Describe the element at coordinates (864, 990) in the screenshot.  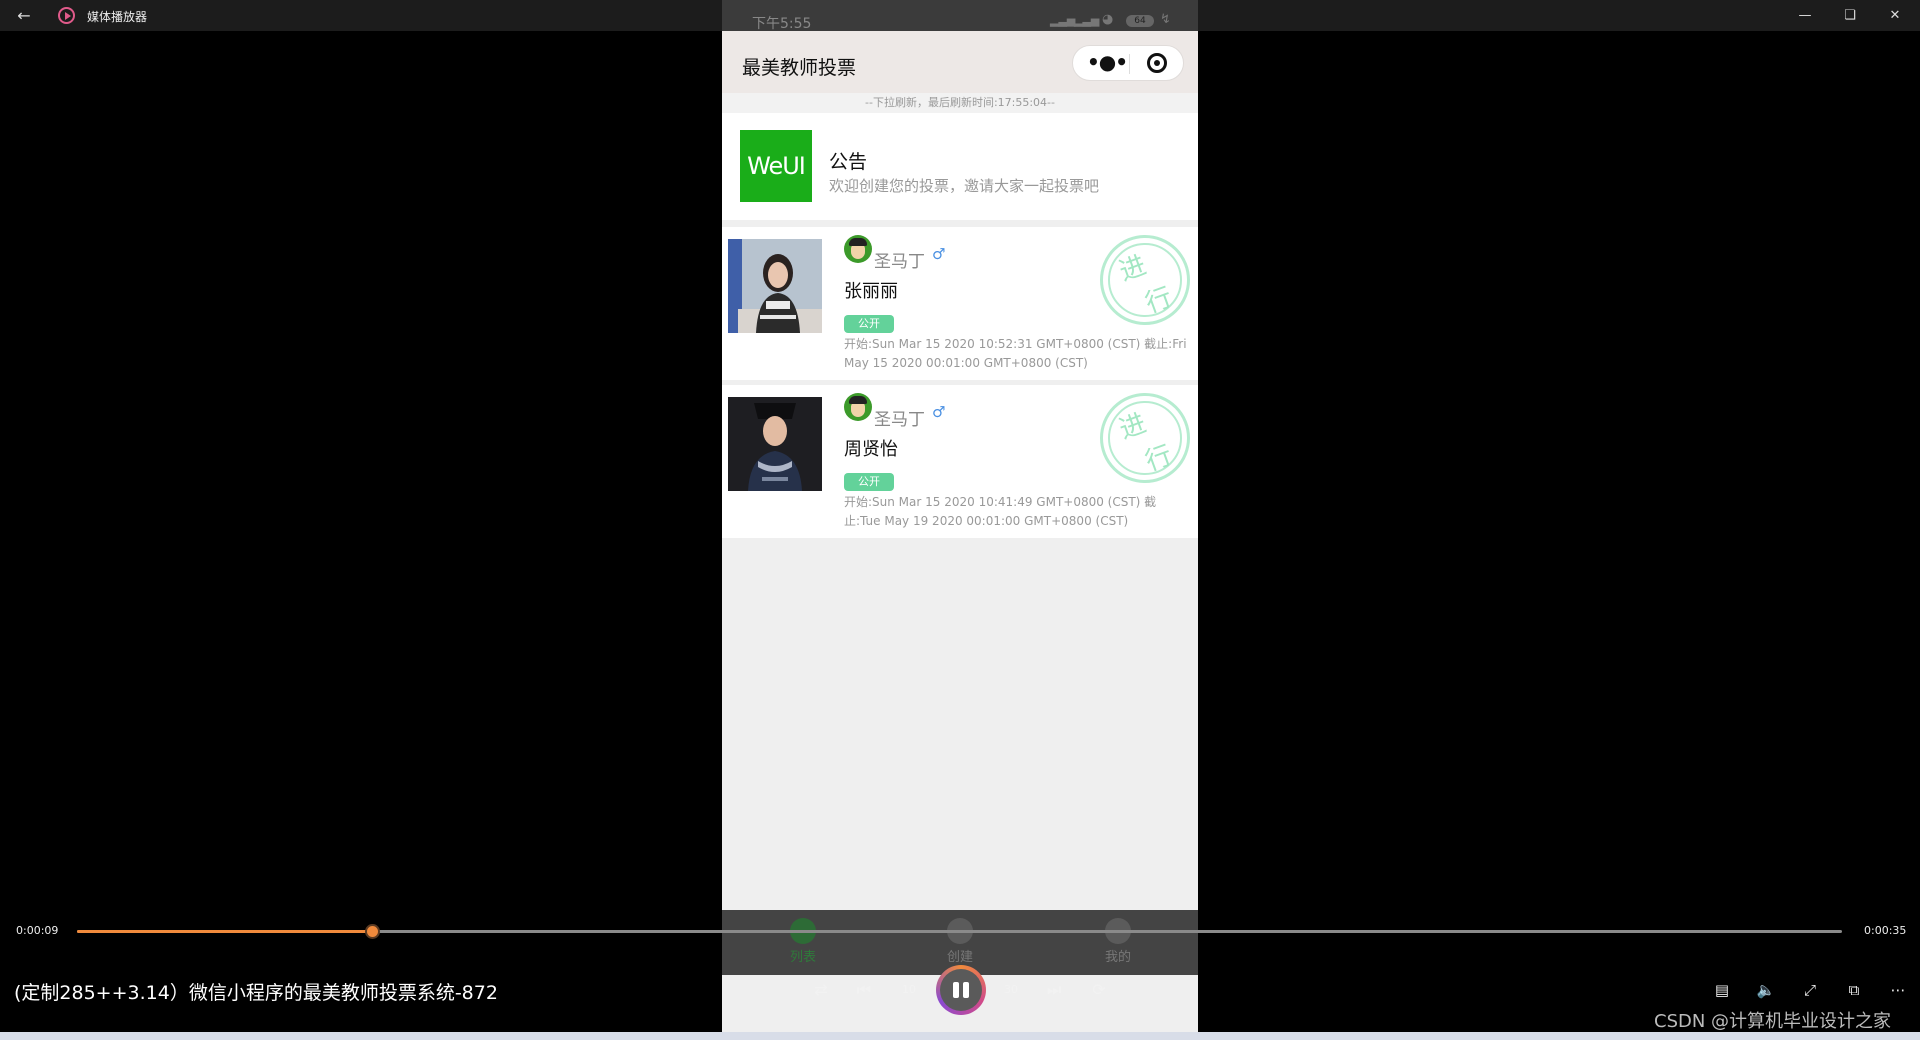
I see `previous-icon: ⏮` at that location.